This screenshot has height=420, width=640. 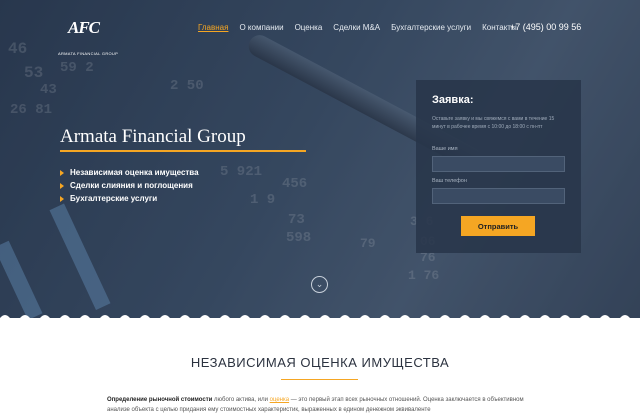 I want to click on wave-divider, so click(x=320, y=319).